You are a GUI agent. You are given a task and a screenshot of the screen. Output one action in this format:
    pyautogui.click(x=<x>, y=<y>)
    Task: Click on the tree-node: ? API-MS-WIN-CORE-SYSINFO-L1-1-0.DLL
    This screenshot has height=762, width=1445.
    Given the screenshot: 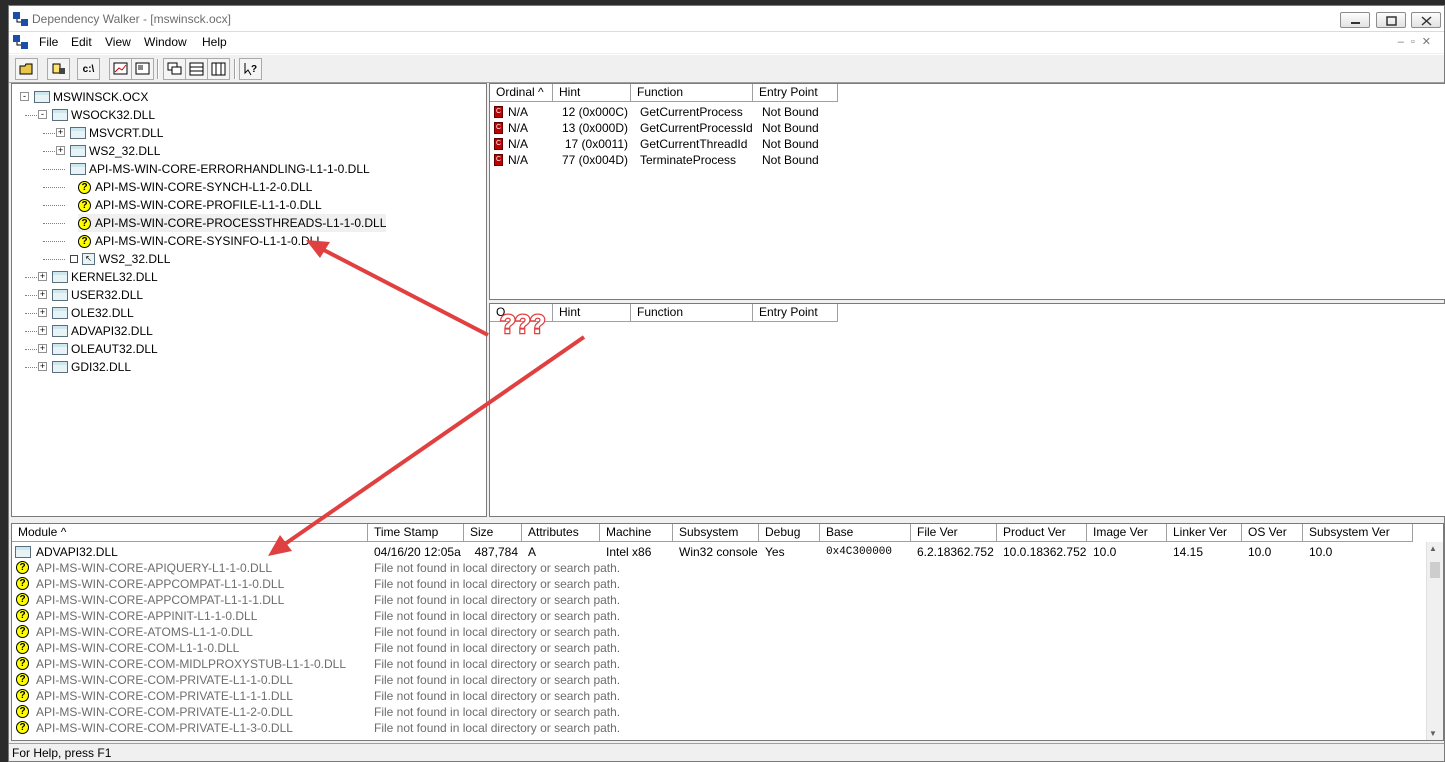 What is the action you would take?
    pyautogui.click(x=200, y=241)
    